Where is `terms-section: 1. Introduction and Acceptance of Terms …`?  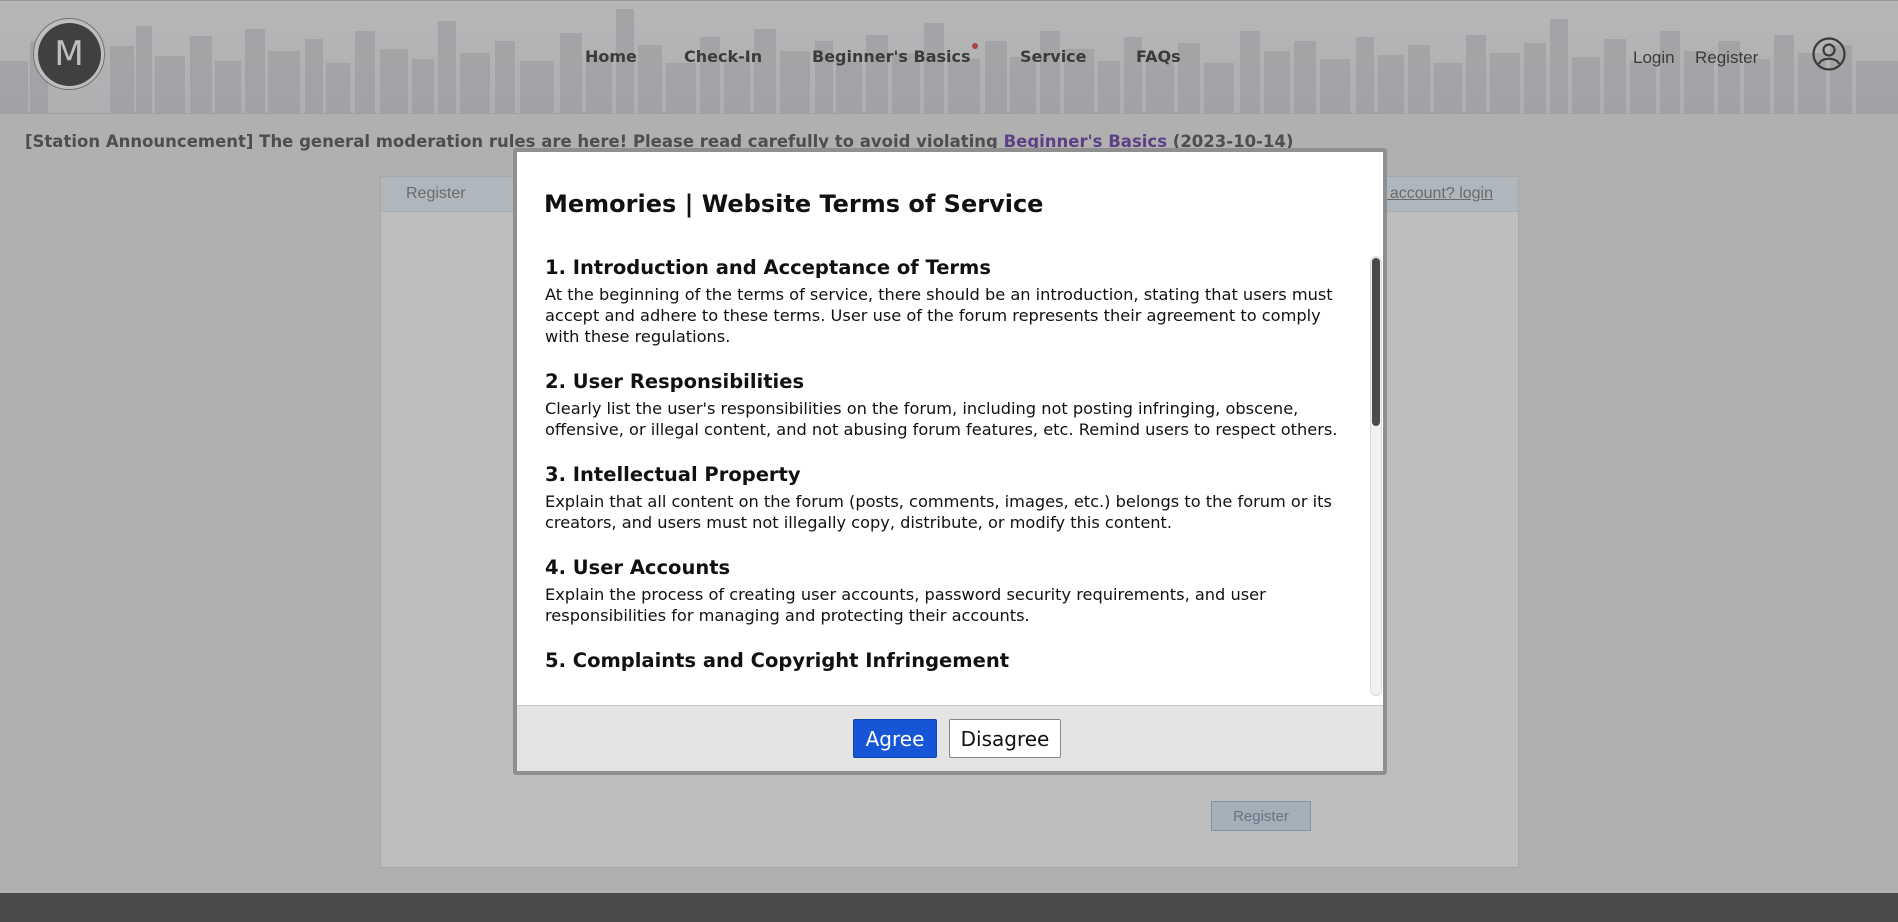
terms-section: 1. Introduction and Acceptance of Terms … is located at coordinates (950, 301).